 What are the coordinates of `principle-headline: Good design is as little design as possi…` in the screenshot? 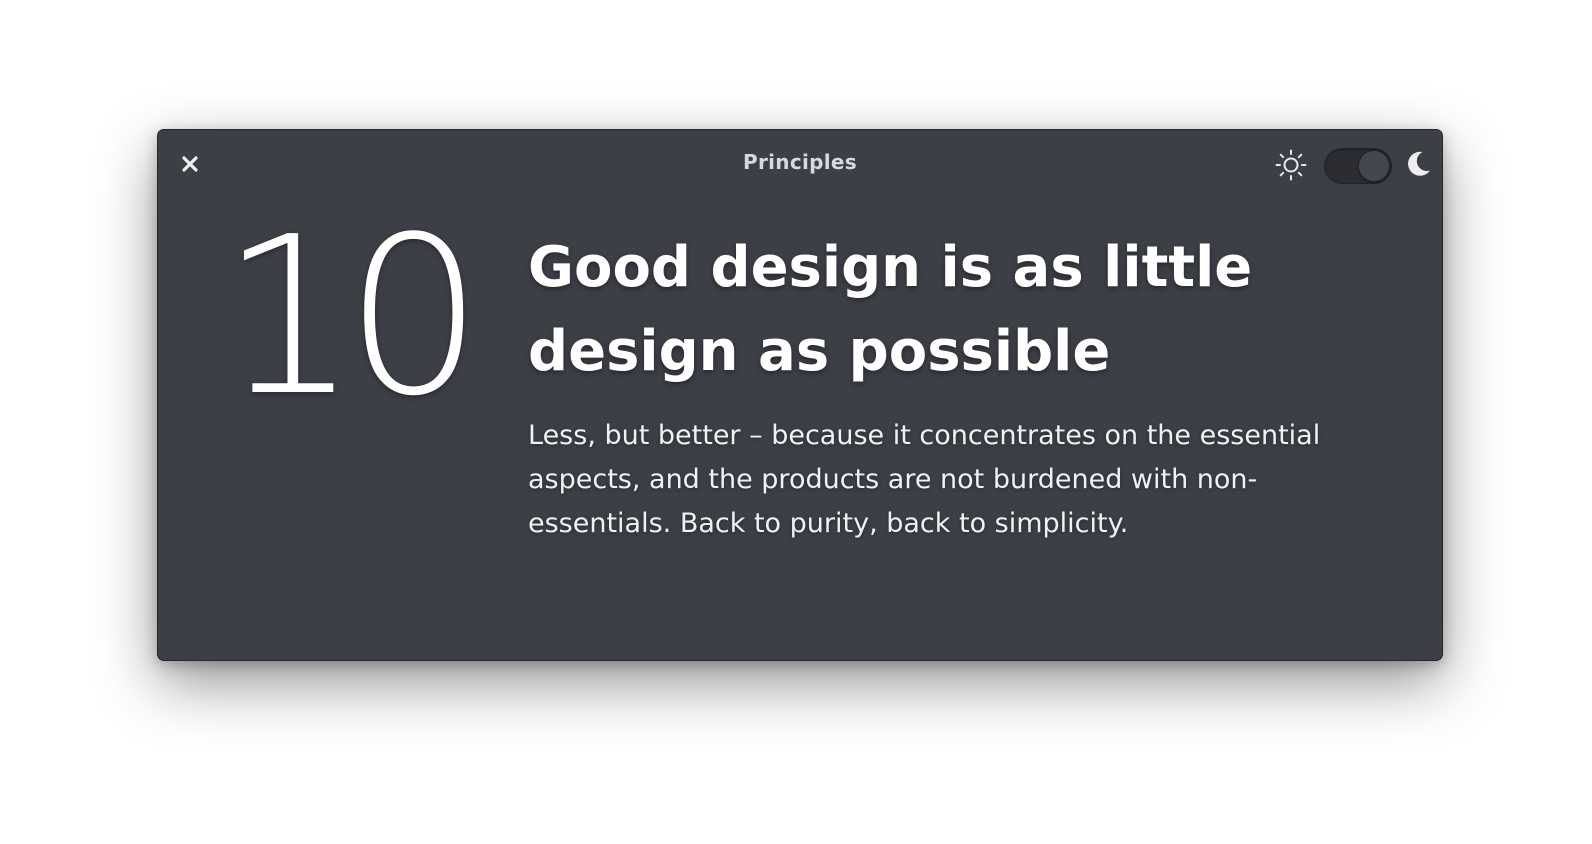 It's located at (890, 309).